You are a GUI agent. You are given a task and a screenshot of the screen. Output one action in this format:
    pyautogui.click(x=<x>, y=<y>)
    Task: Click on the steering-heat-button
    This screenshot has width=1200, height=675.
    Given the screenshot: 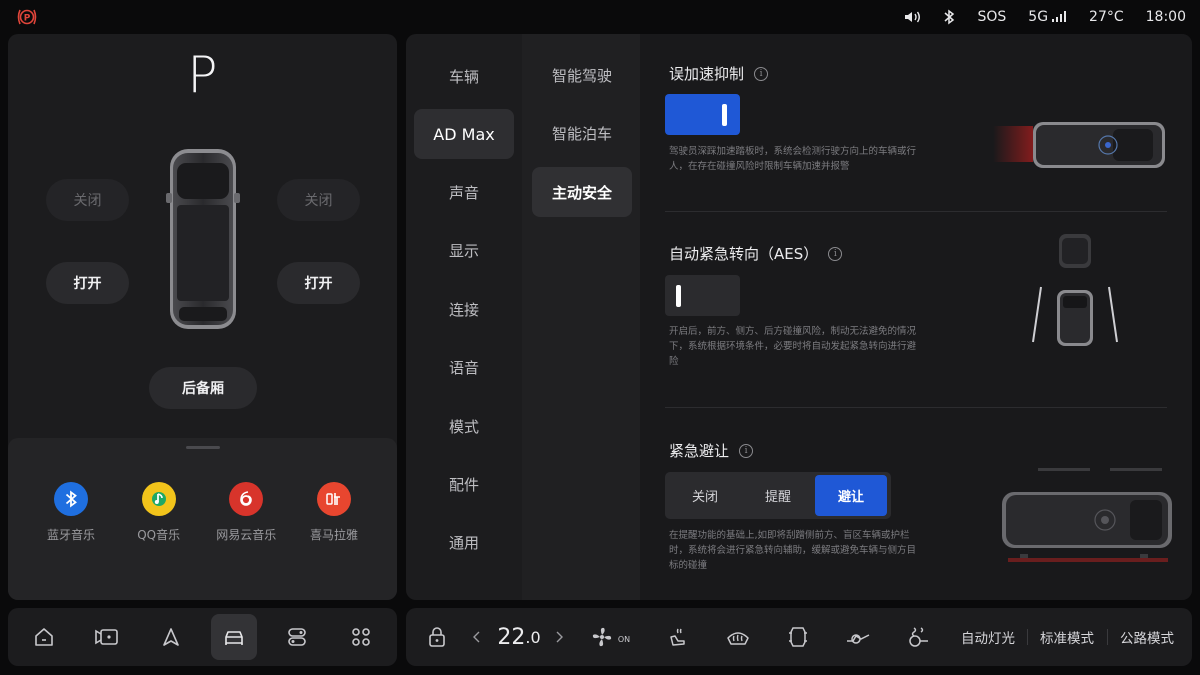 What is the action you would take?
    pyautogui.click(x=919, y=637)
    